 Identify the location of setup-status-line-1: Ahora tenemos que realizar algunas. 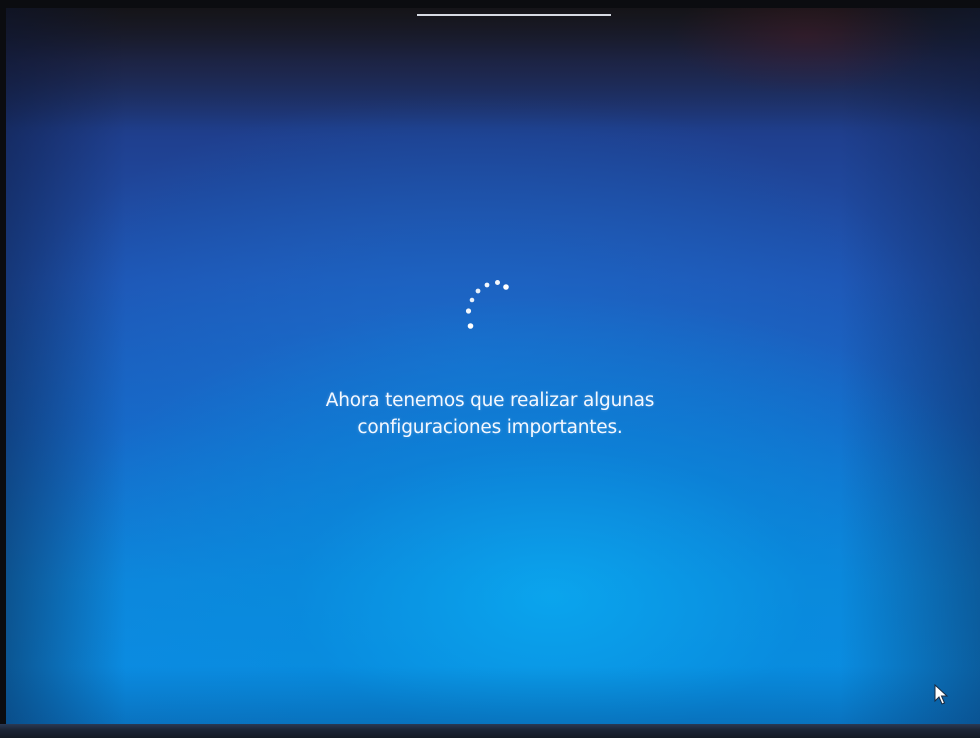
(490, 400).